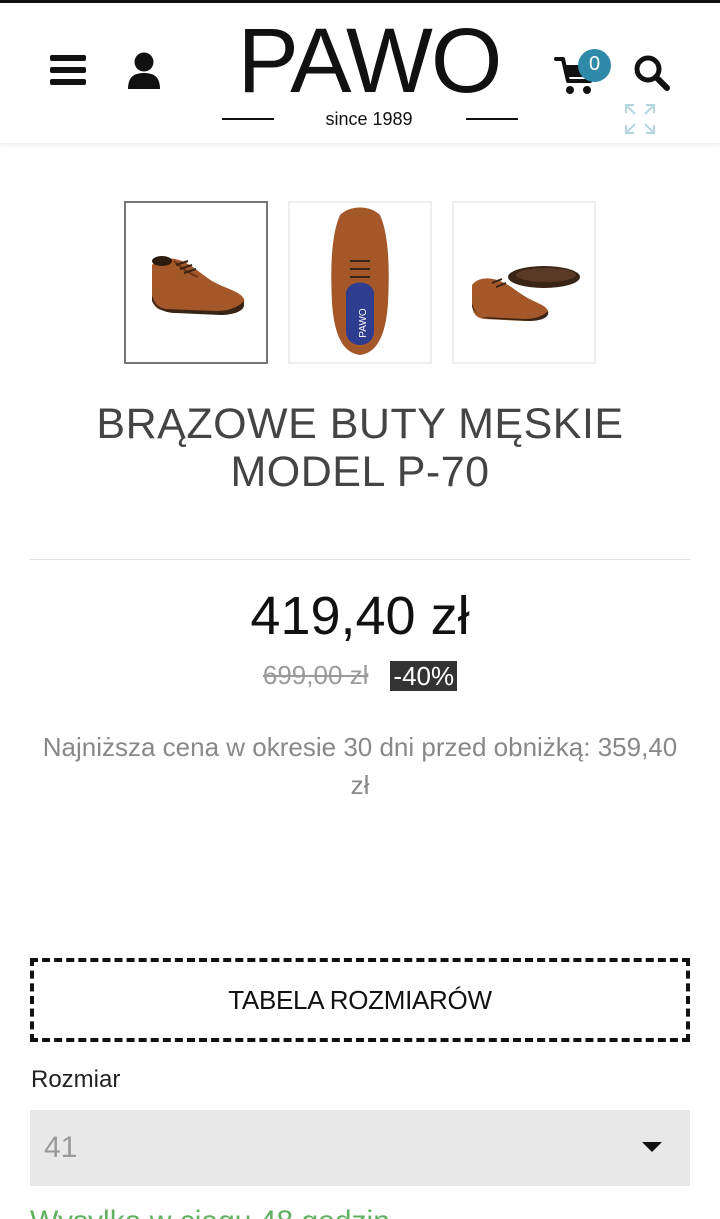 This screenshot has height=1219, width=720. What do you see at coordinates (210, 1211) in the screenshot?
I see `shipping-note: Wysyłka w ciągu 48 godzin` at bounding box center [210, 1211].